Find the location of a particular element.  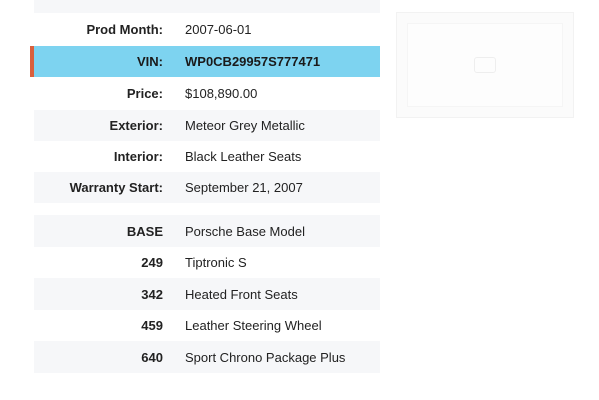

option-code: 459 is located at coordinates (152, 325).